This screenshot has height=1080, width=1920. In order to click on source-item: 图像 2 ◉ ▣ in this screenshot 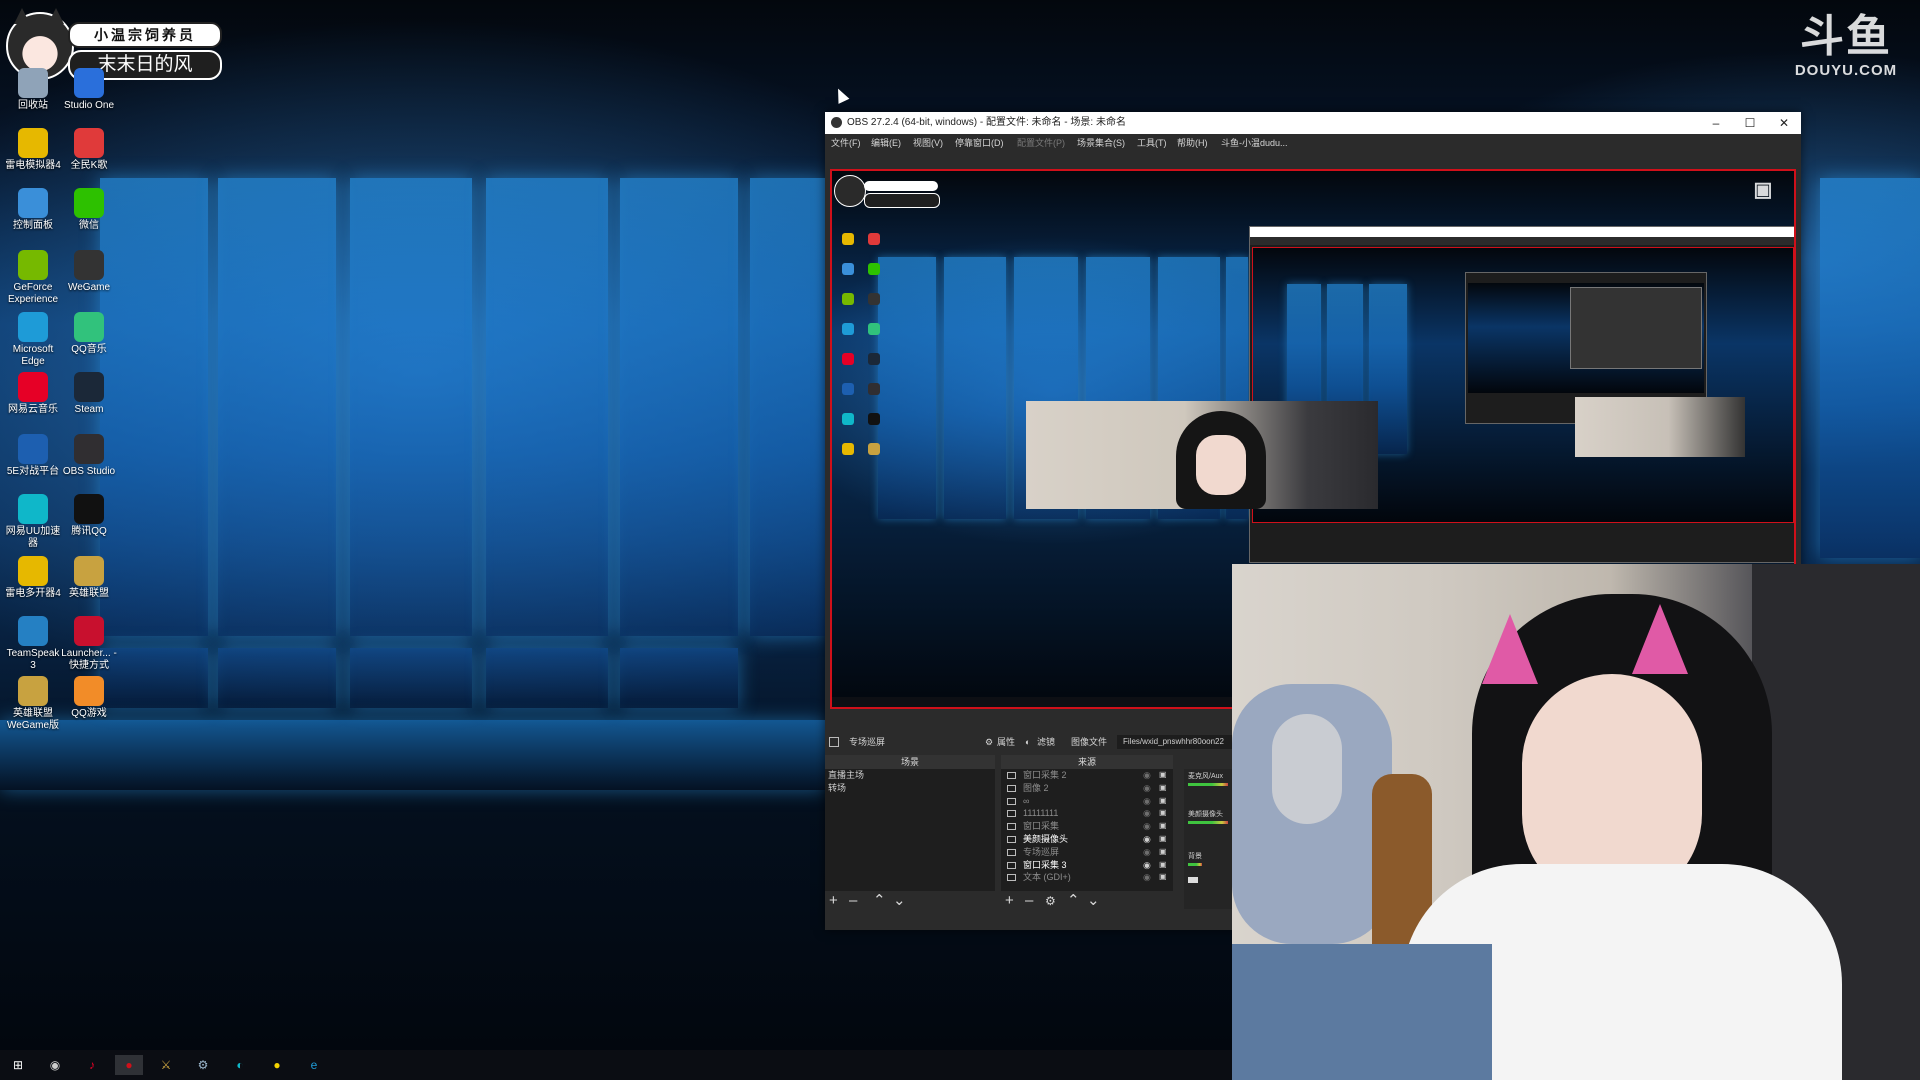, I will do `click(1087, 788)`.